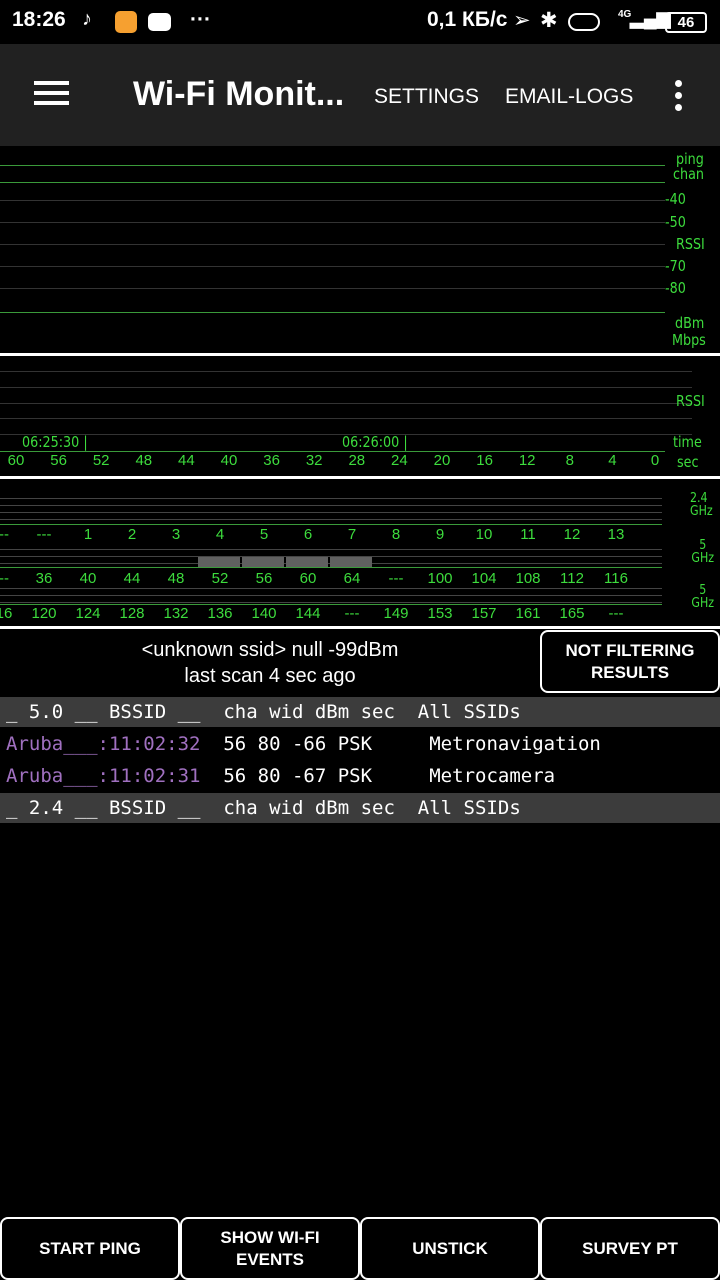  I want to click on unstick-button: UNSTICK, so click(450, 1248).